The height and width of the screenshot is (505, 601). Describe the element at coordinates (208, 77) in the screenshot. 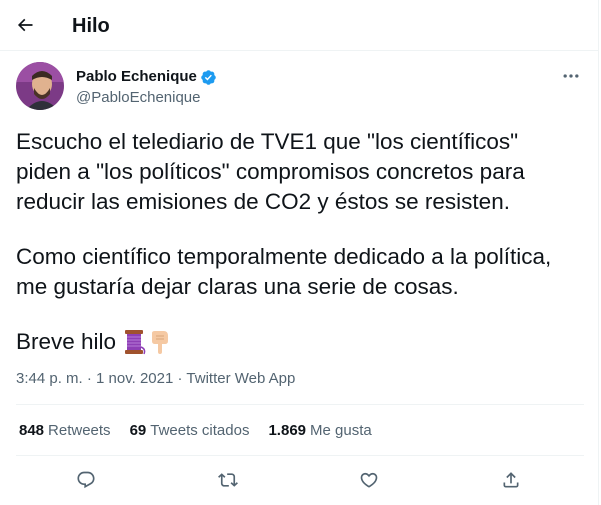

I see `verified-badge-icon` at that location.